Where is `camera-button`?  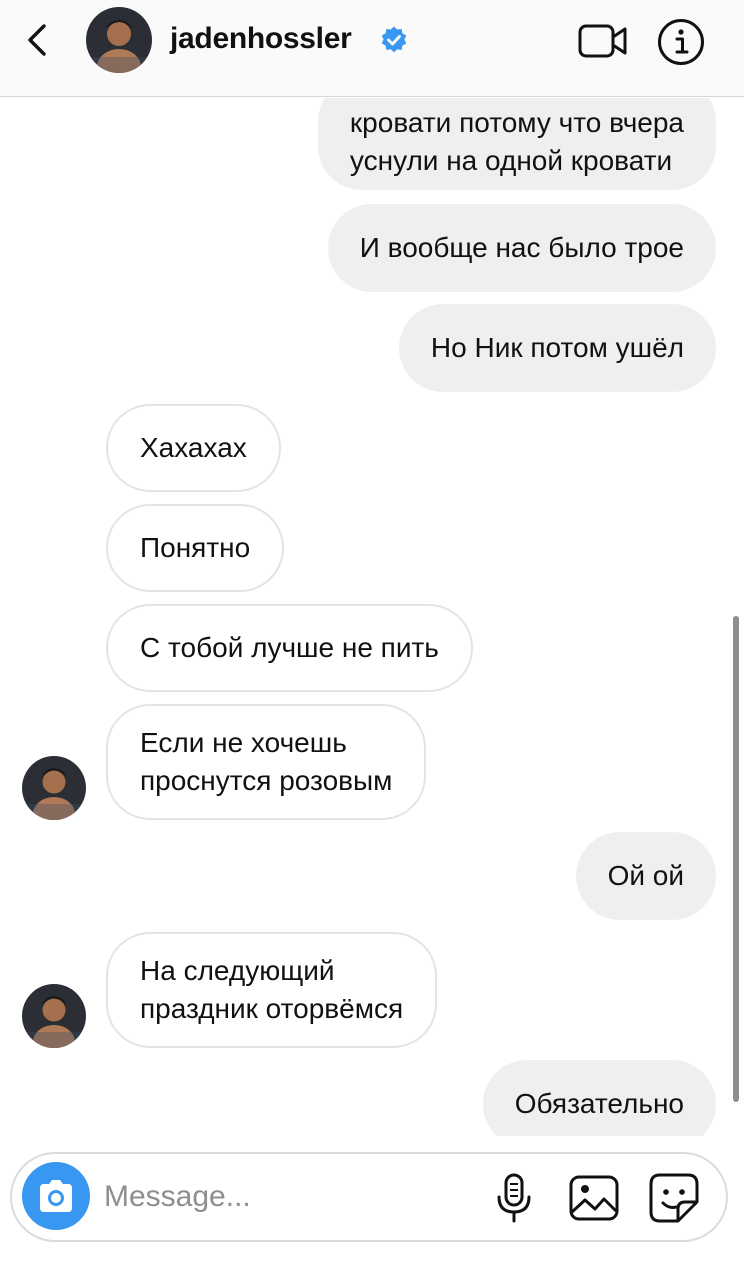
camera-button is located at coordinates (56, 1196).